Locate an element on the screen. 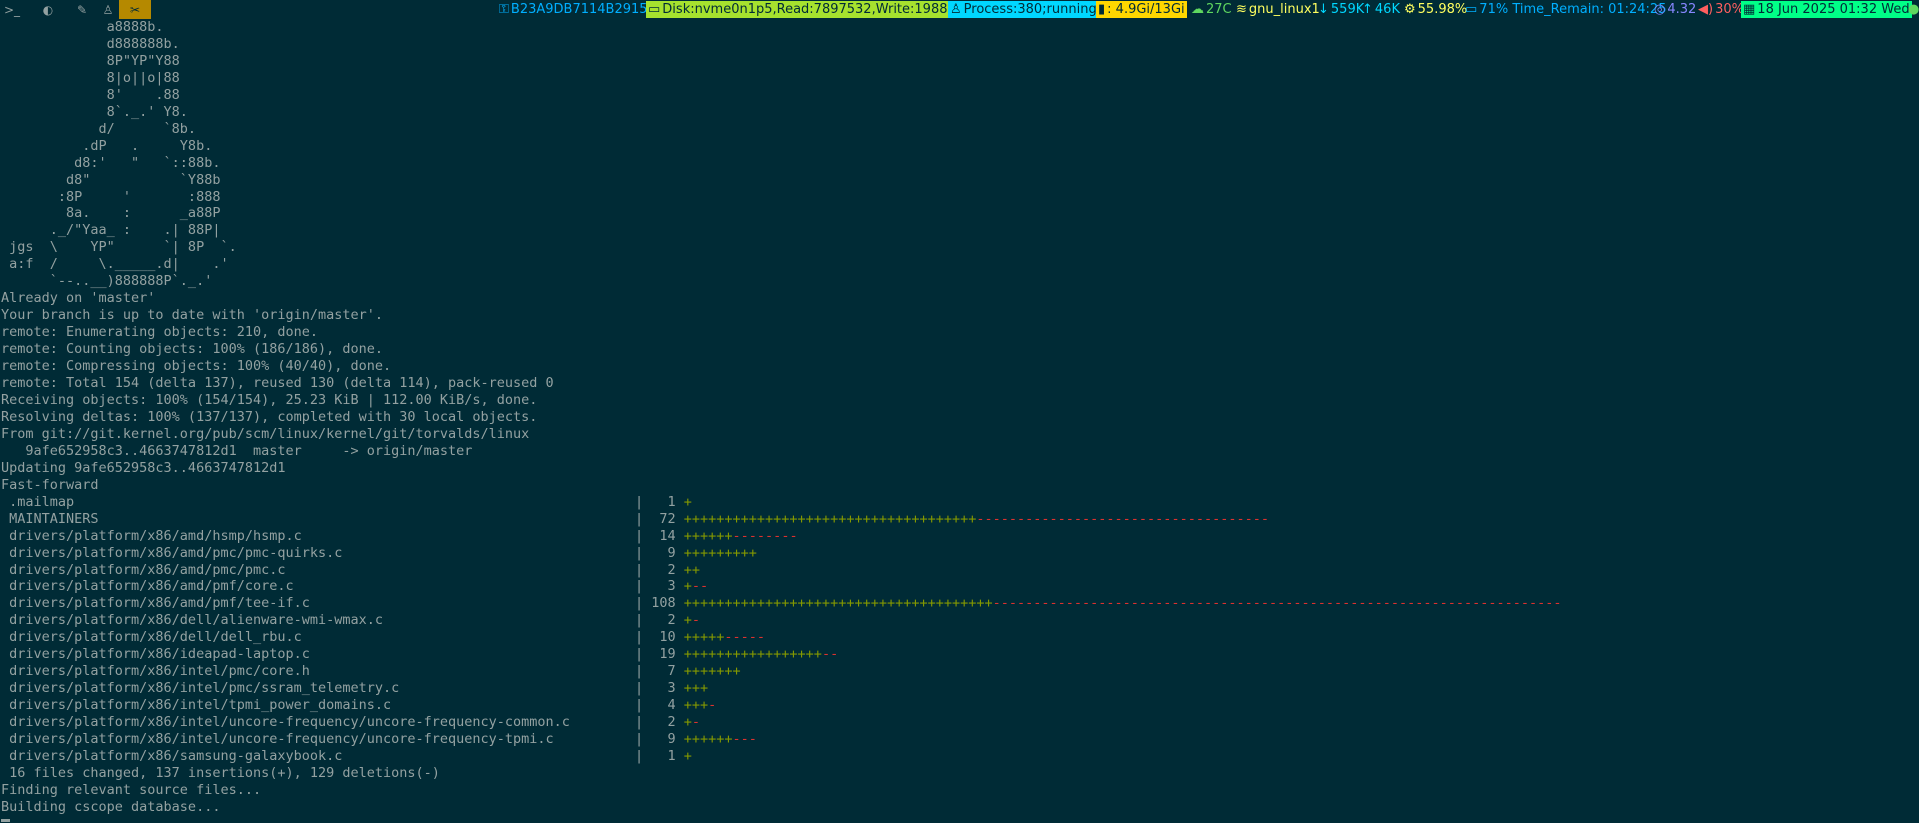  ascii-art-line: 8`._.' Y8. is located at coordinates (94, 111).